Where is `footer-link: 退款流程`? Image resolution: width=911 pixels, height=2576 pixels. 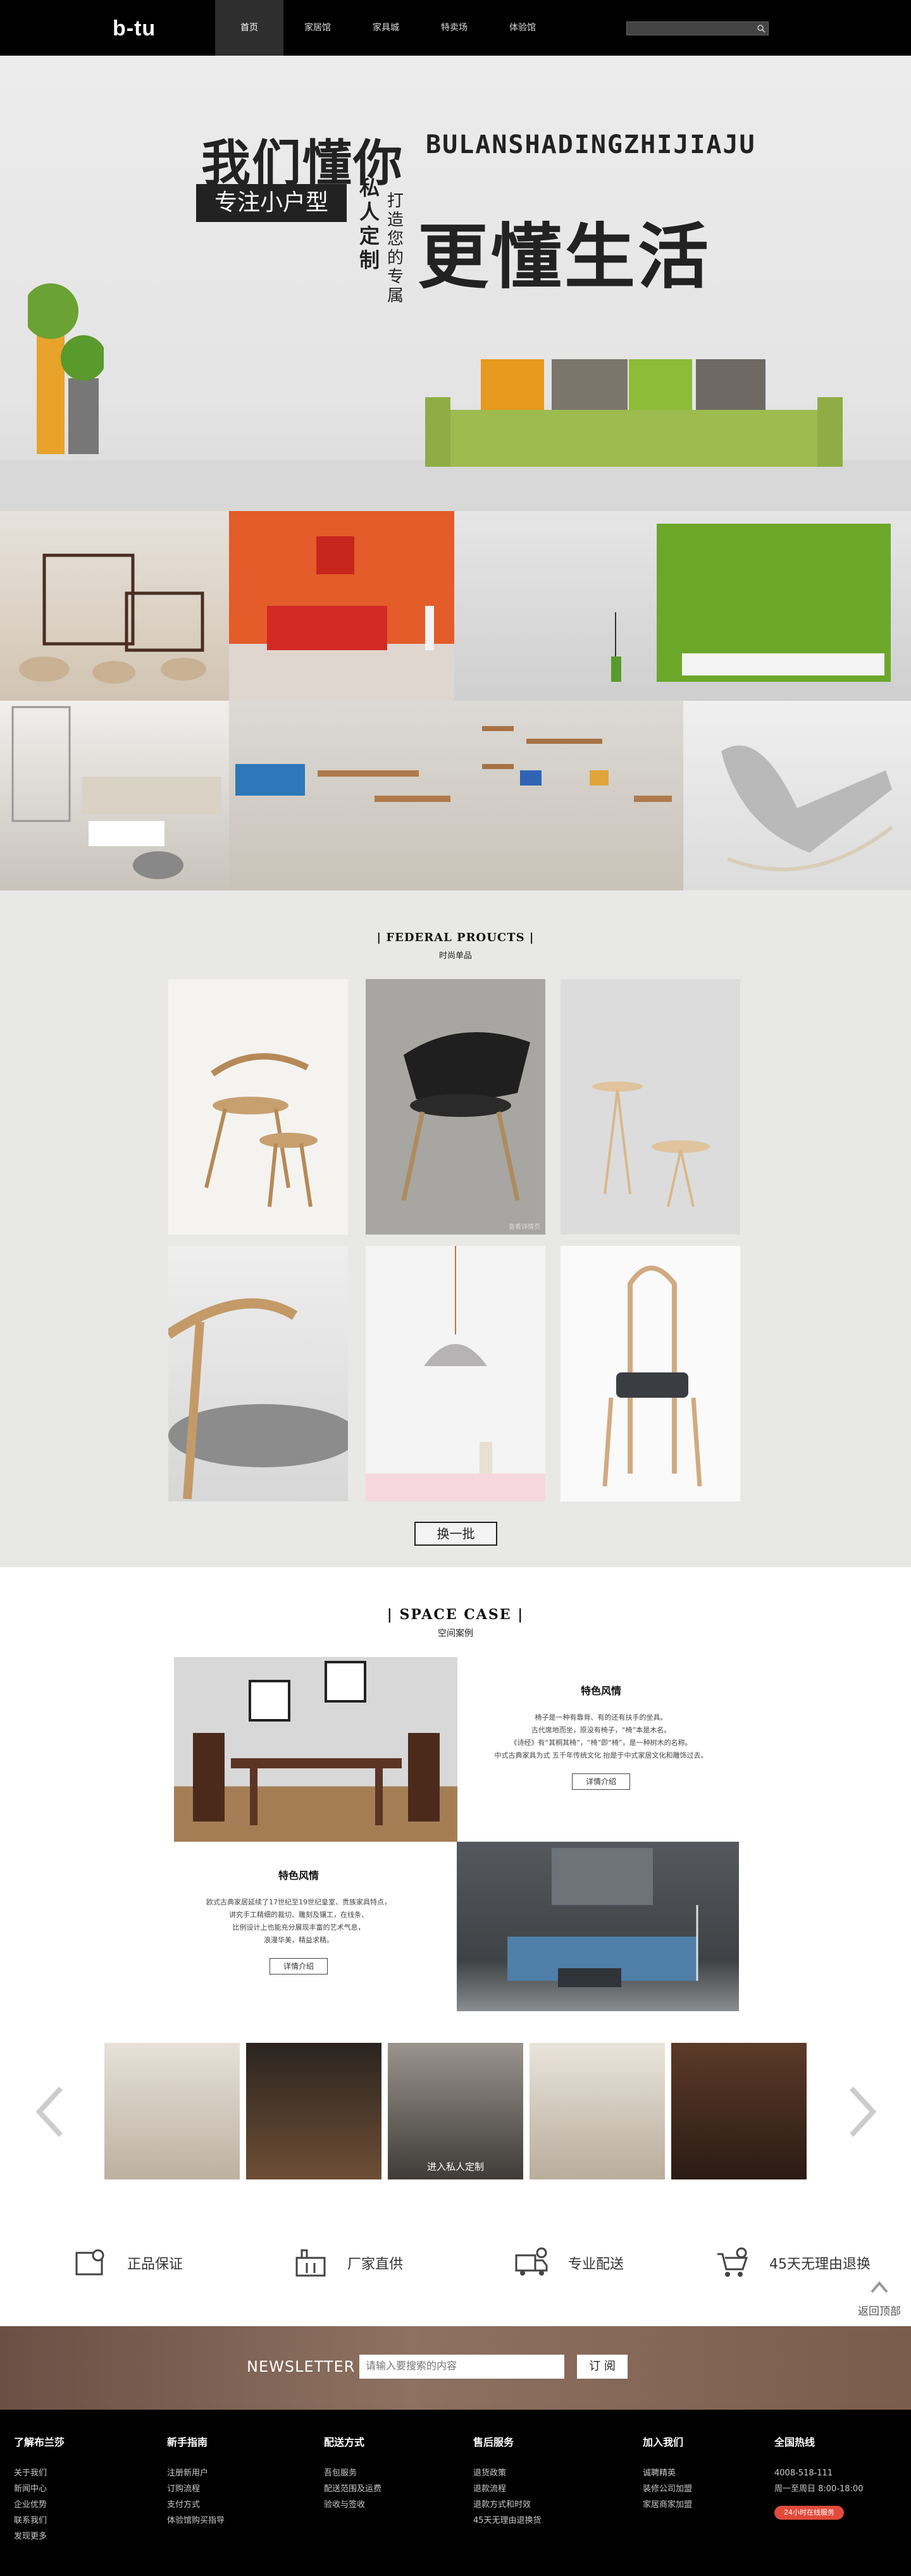
footer-link: 退款流程 is located at coordinates (507, 2489).